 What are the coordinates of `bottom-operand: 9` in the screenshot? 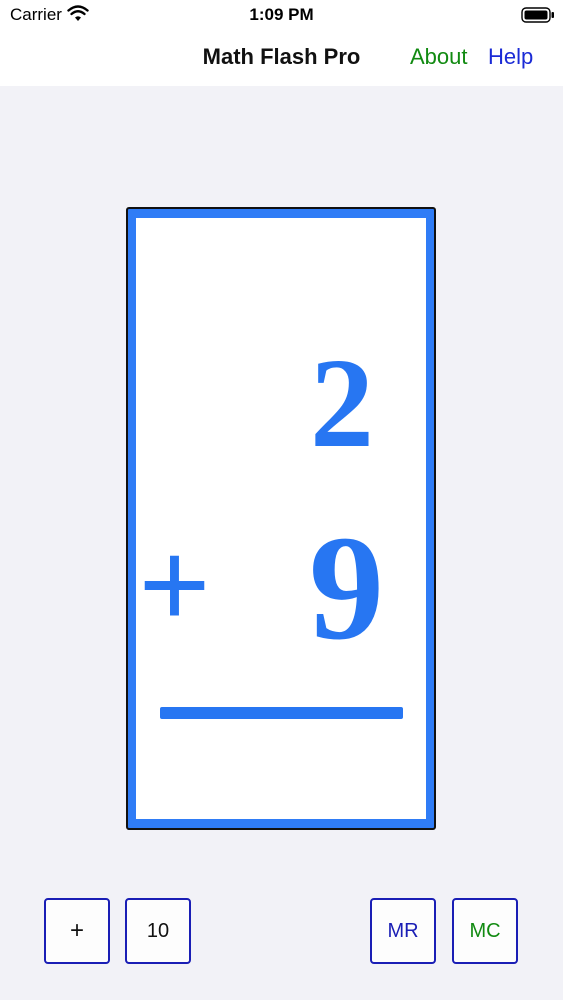 It's located at (346, 588).